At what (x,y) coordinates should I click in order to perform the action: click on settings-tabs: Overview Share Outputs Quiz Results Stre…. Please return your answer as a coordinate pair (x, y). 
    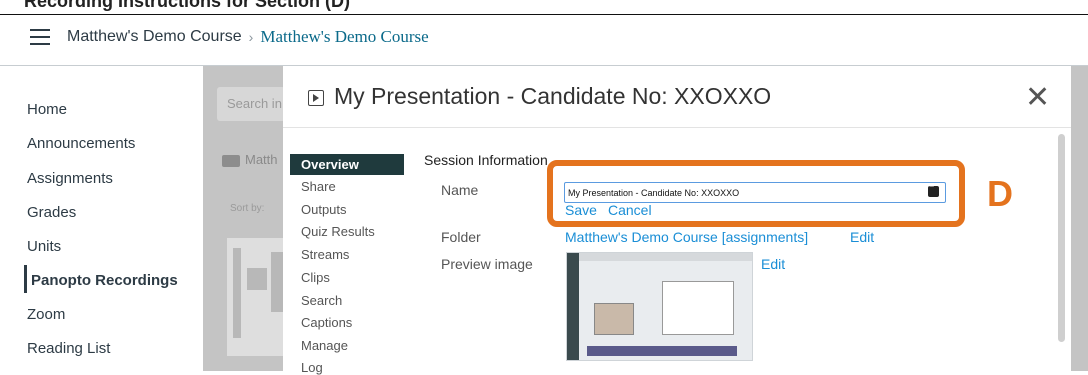
    Looking at the image, I should click on (345, 251).